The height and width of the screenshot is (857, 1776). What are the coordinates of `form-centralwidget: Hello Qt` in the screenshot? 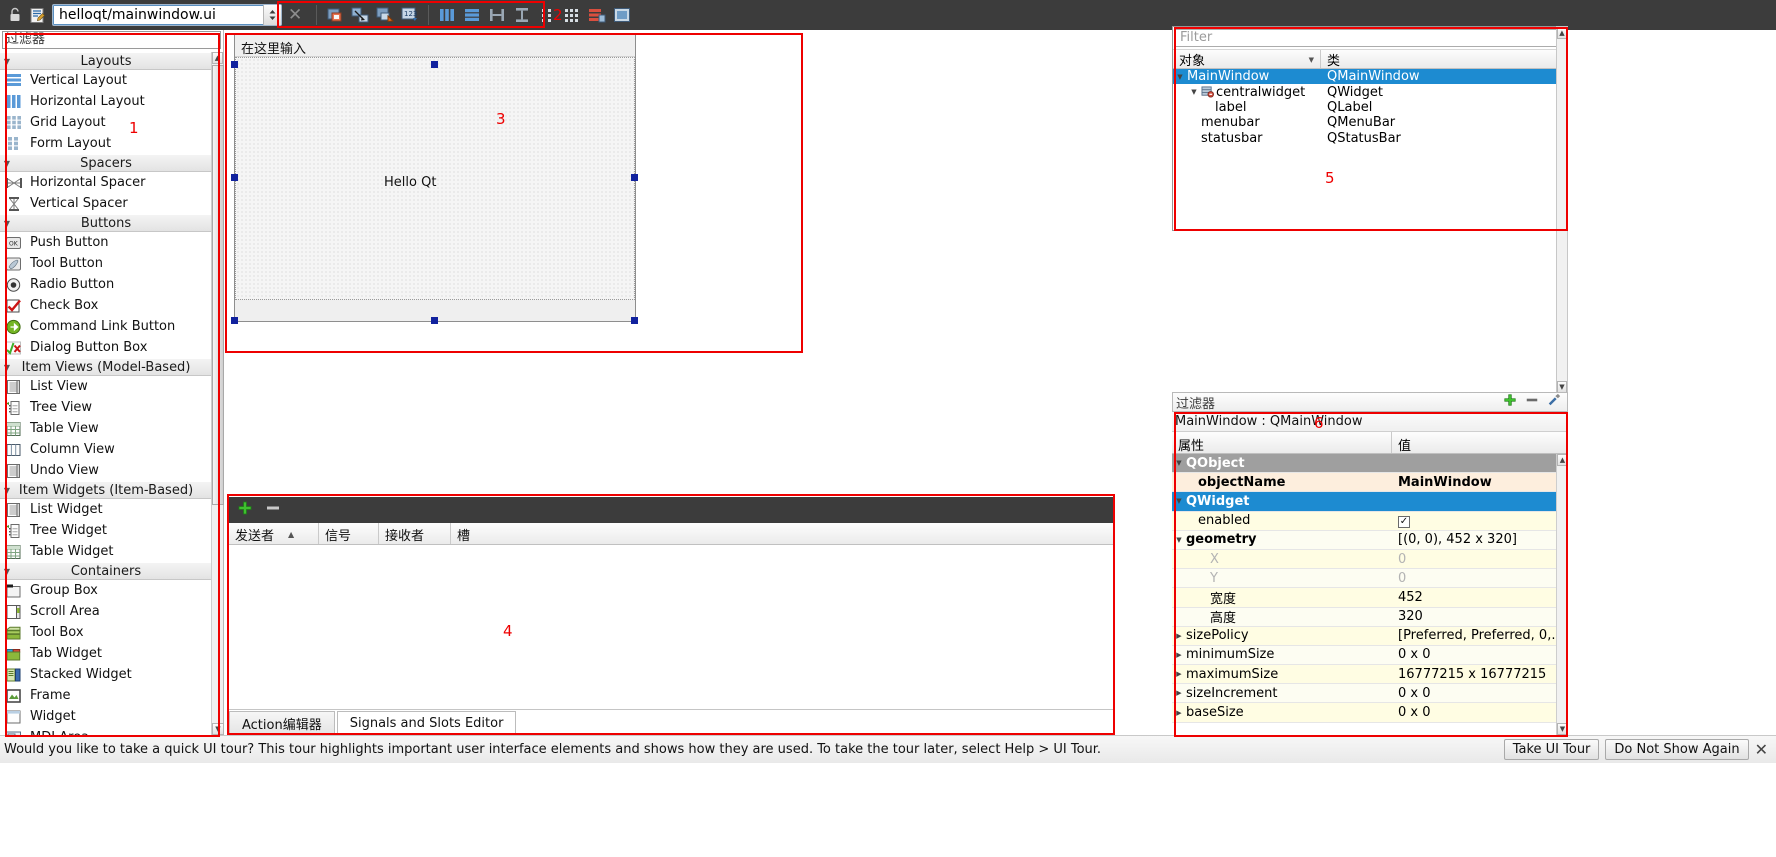 It's located at (435, 178).